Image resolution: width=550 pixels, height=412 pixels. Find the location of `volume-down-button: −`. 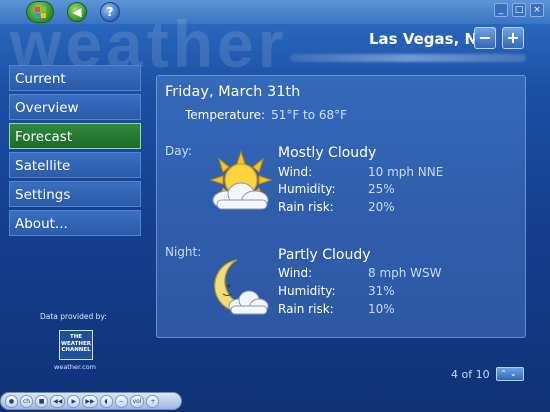

volume-down-button: − is located at coordinates (121, 401).